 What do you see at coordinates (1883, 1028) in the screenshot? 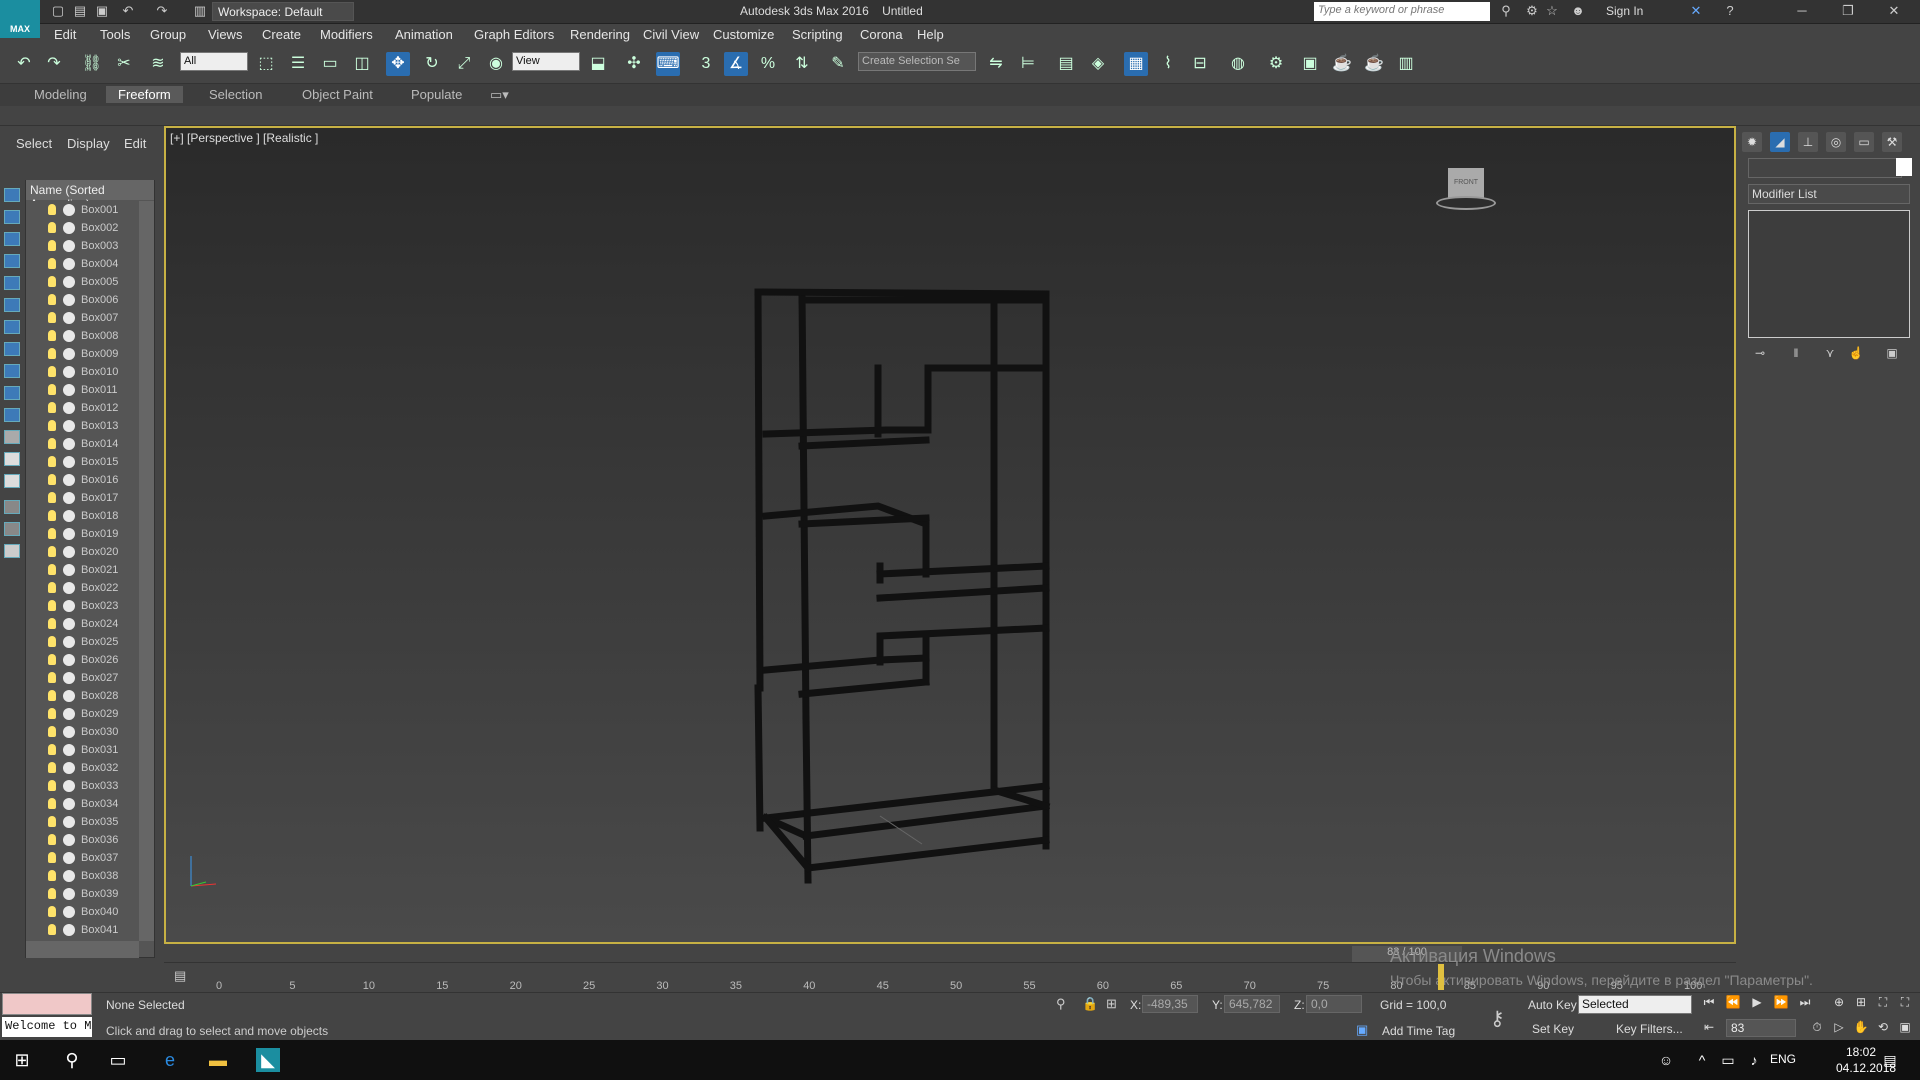
I see `orbit-icon: ⟲` at bounding box center [1883, 1028].